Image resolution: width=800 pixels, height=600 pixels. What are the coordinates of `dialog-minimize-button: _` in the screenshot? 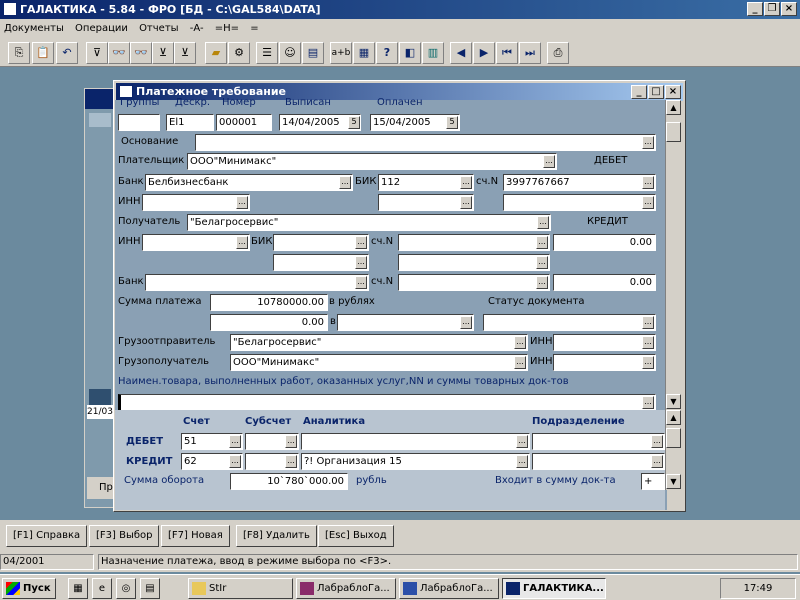 It's located at (639, 92).